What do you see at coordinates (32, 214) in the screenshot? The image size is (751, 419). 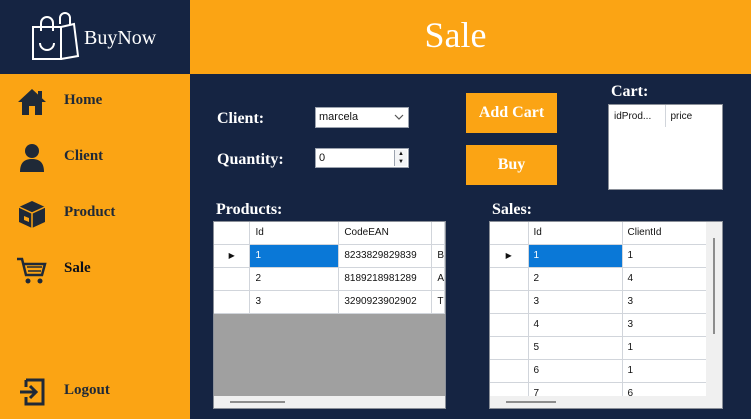 I see `box-icon` at bounding box center [32, 214].